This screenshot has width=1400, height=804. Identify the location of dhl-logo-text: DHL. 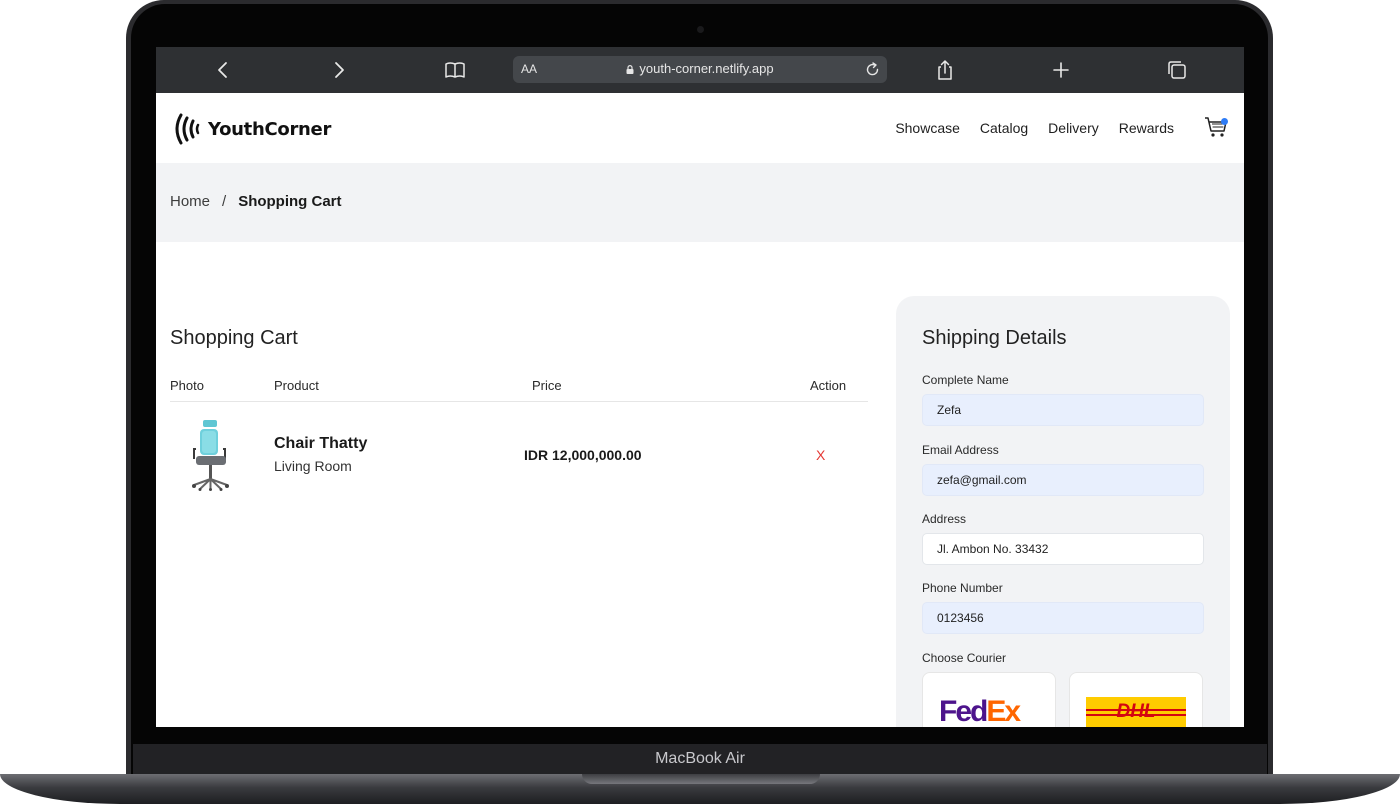
(1135, 711).